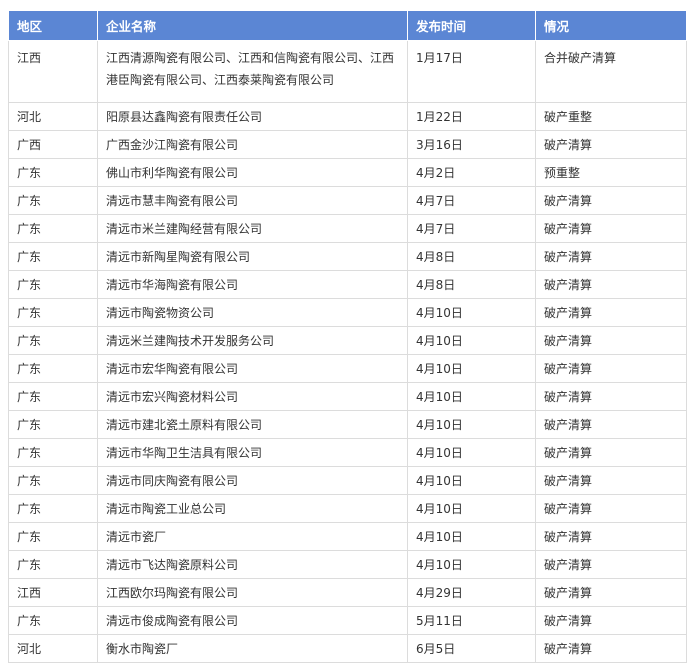  I want to click on cell-status: 合并破产清算, so click(611, 71).